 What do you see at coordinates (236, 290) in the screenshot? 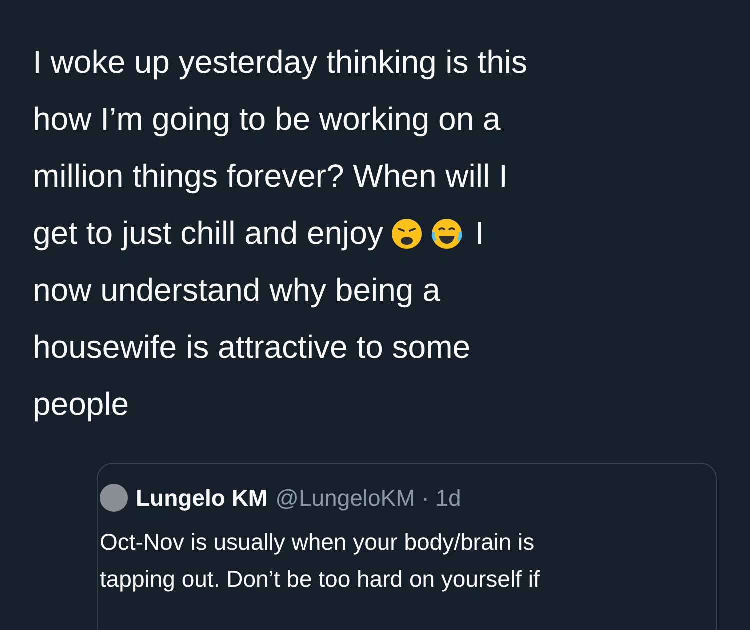
I see `tweet-text: now understand why being a` at bounding box center [236, 290].